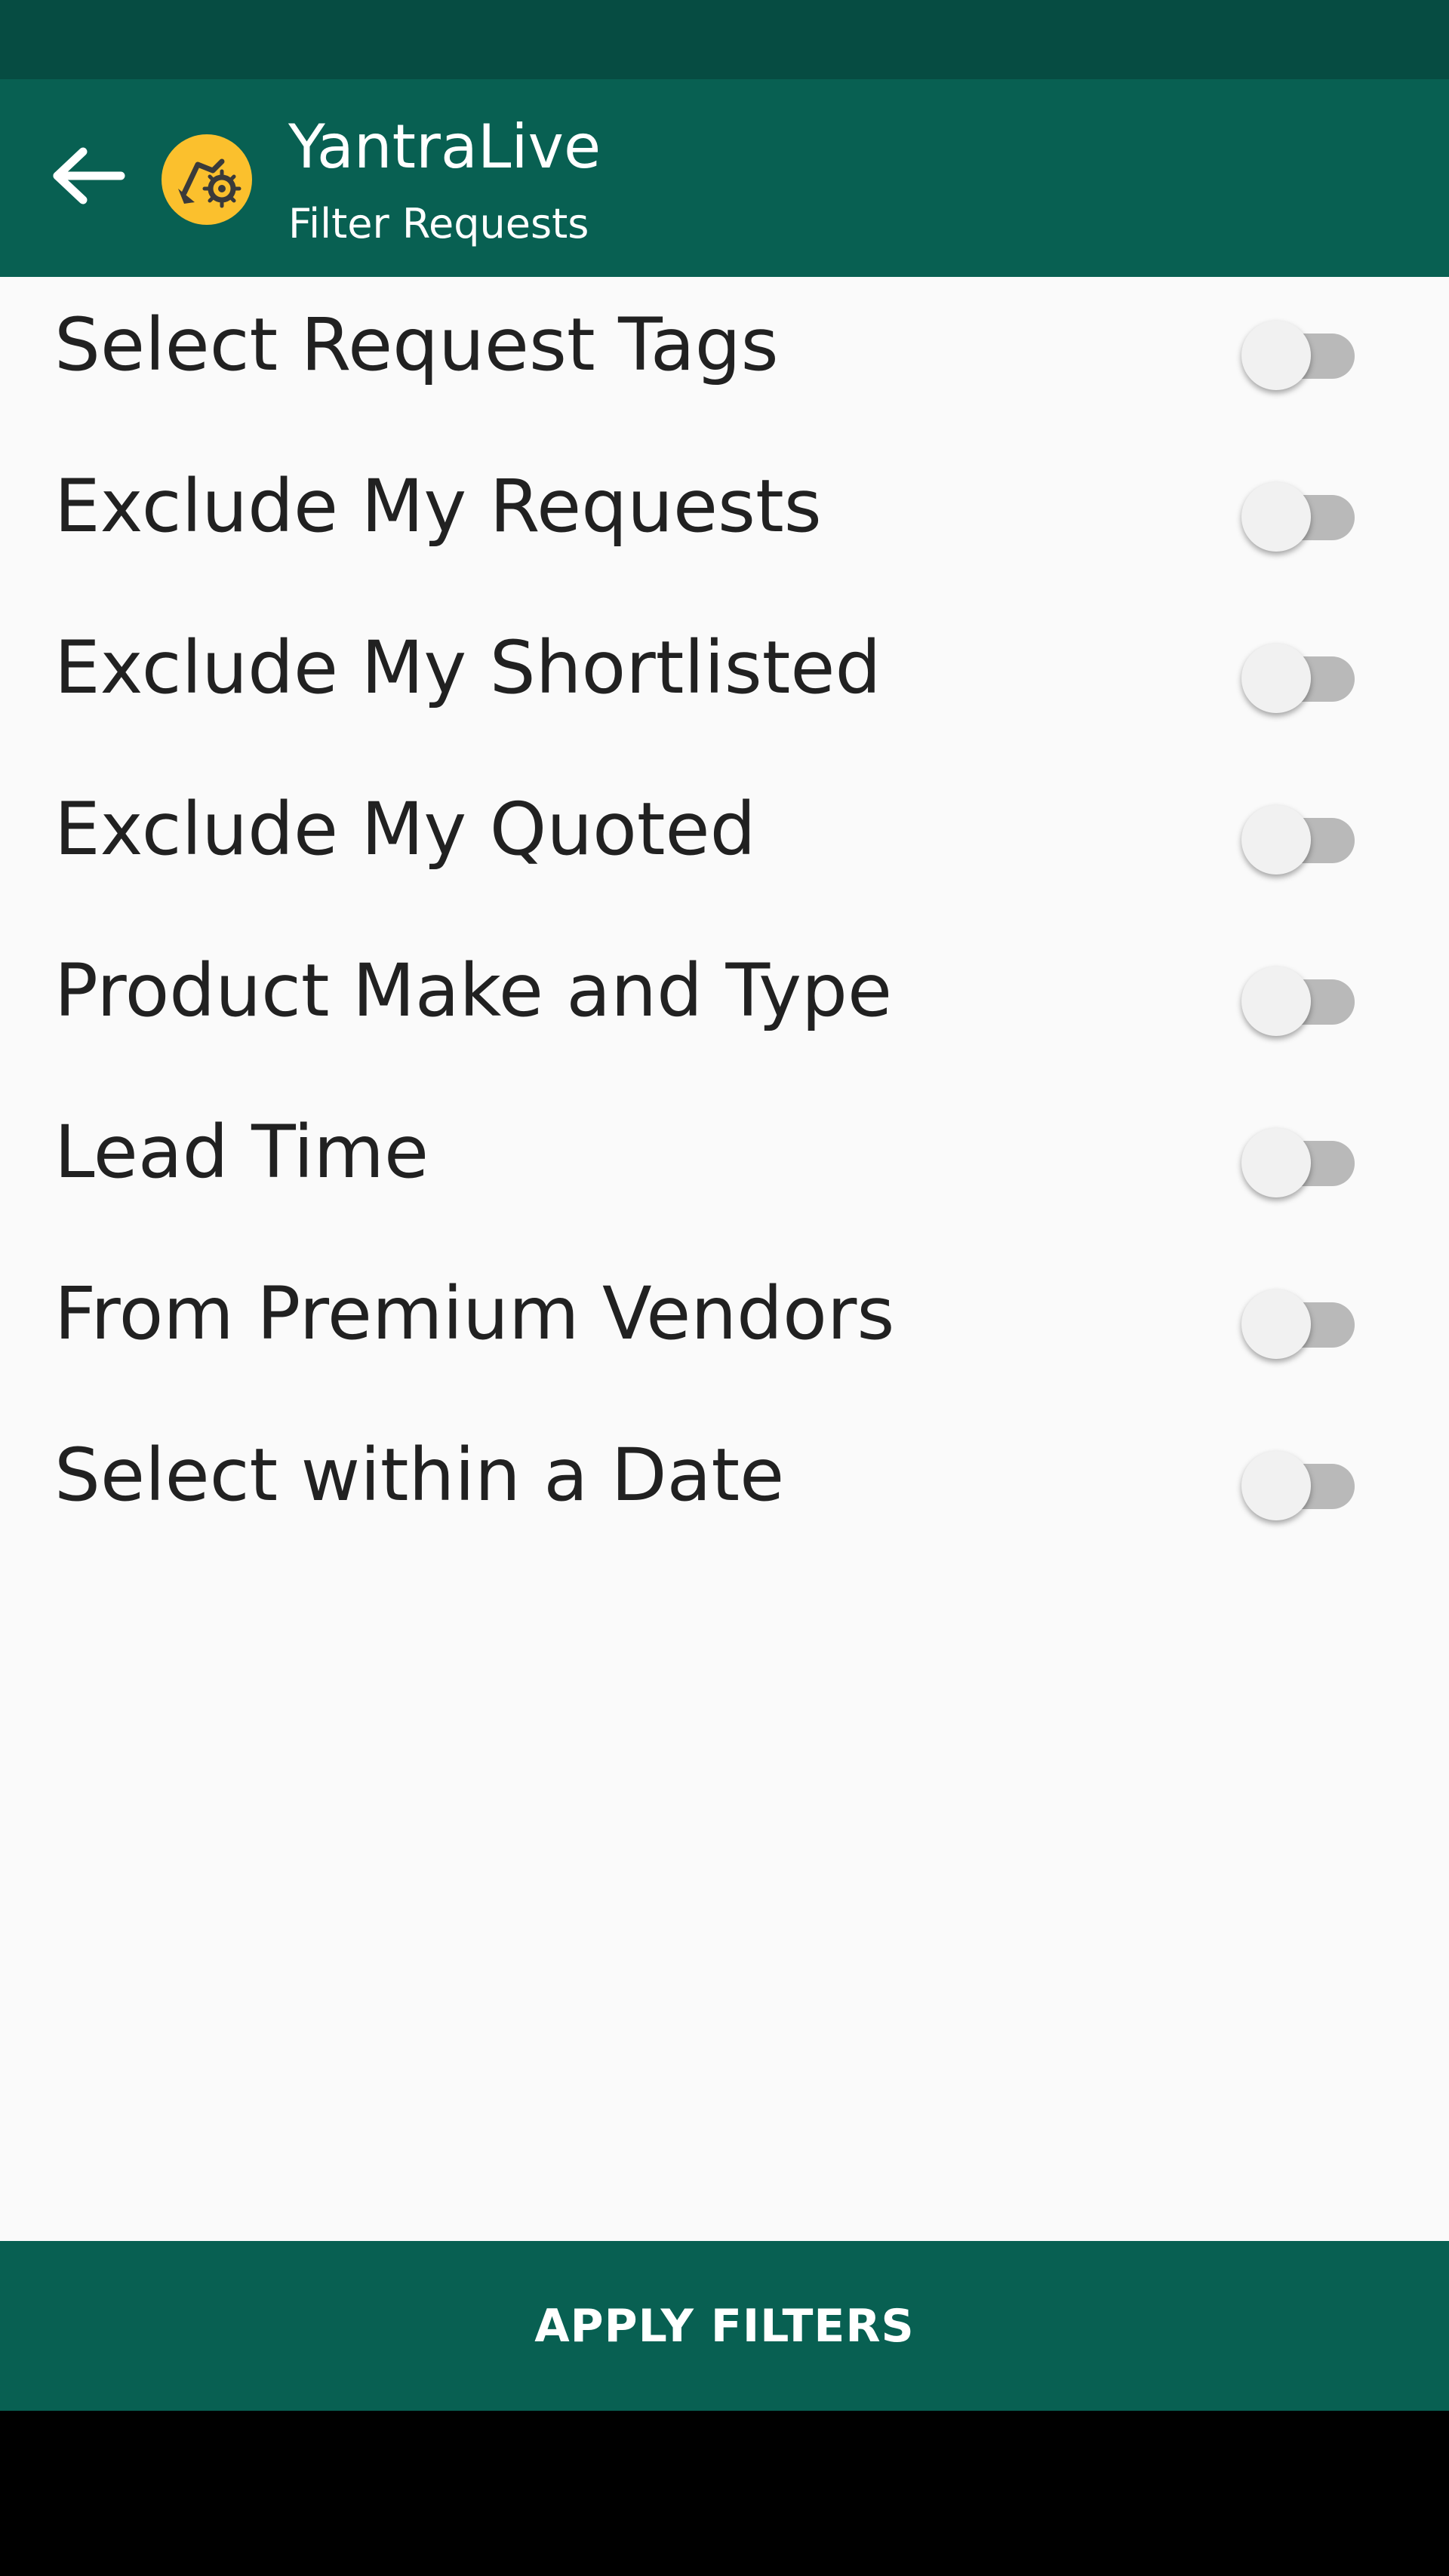 The width and height of the screenshot is (1449, 2576). I want to click on filter-row-exclude-my-requests: Exclude My Requests, so click(724, 519).